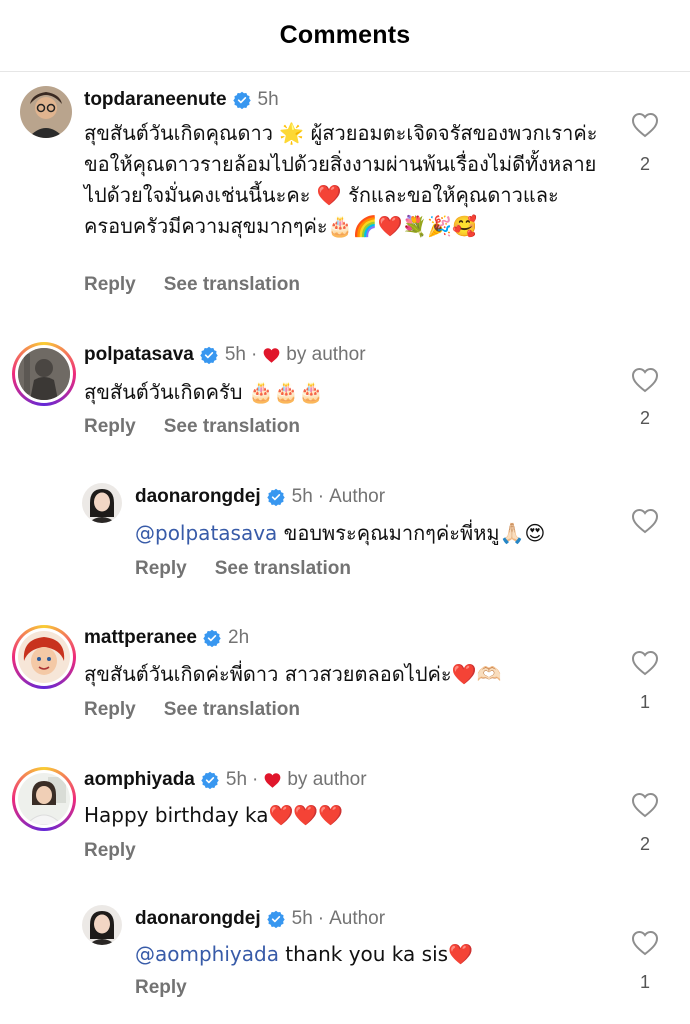  I want to click on mention-link: @aomphiyada, so click(207, 954).